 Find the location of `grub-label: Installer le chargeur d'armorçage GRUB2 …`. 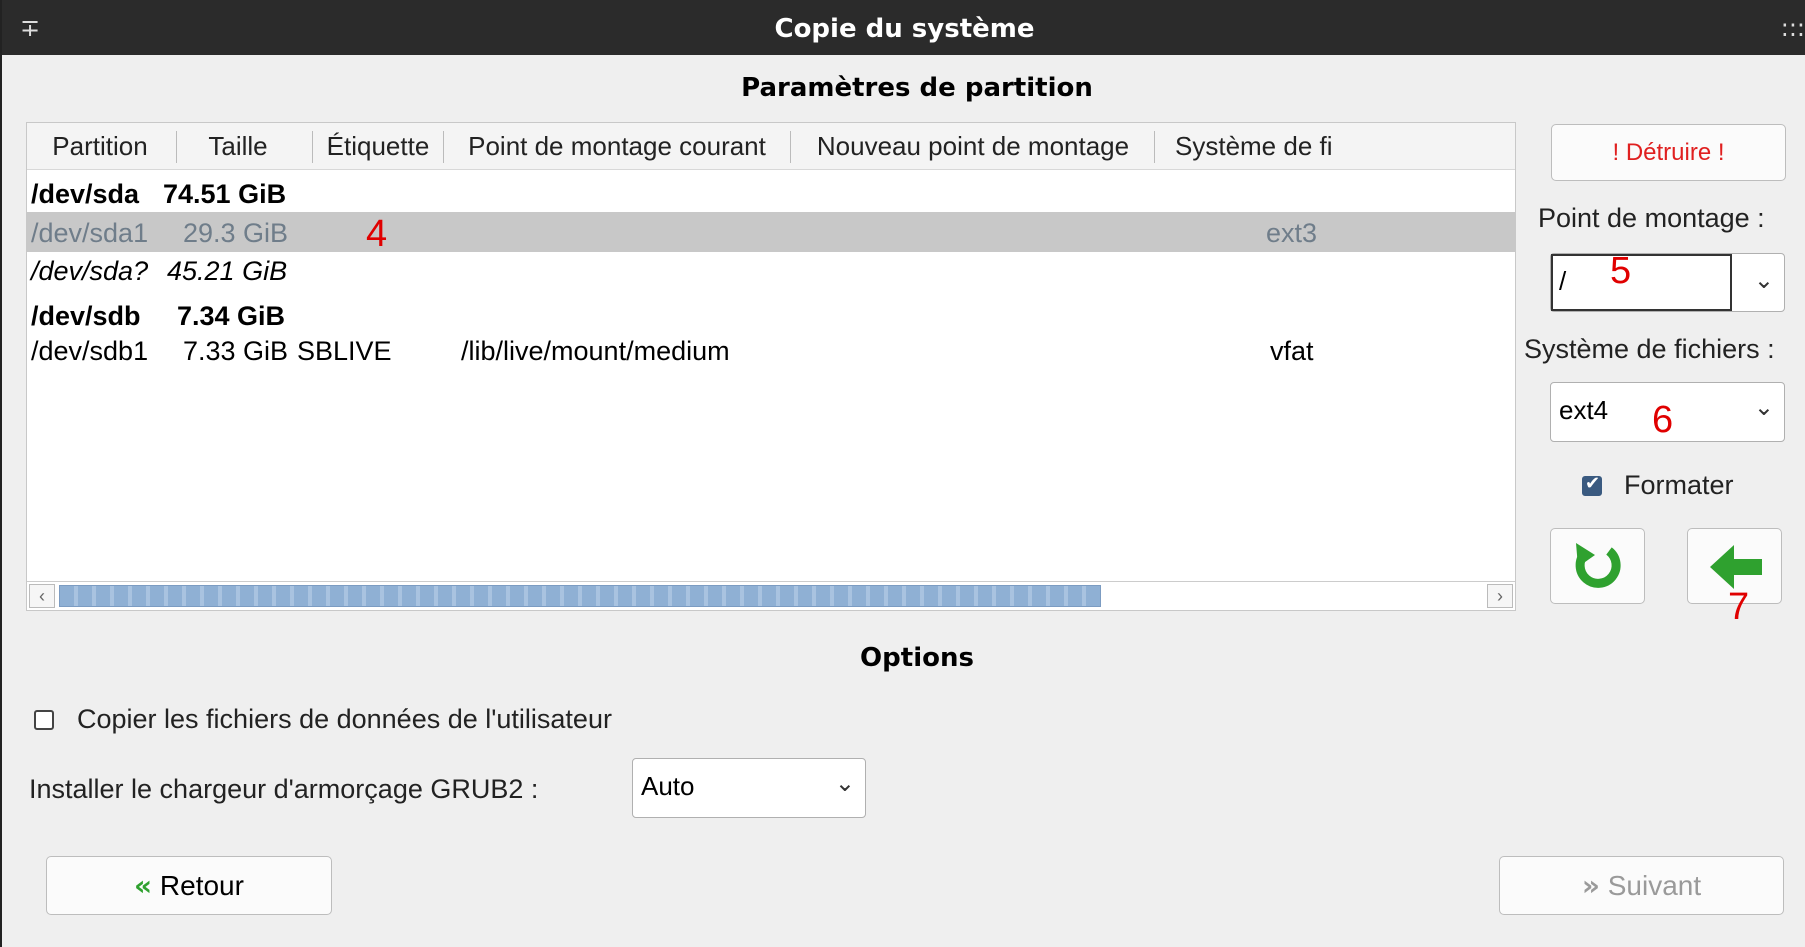

grub-label: Installer le chargeur d'armorçage GRUB2 … is located at coordinates (284, 789).